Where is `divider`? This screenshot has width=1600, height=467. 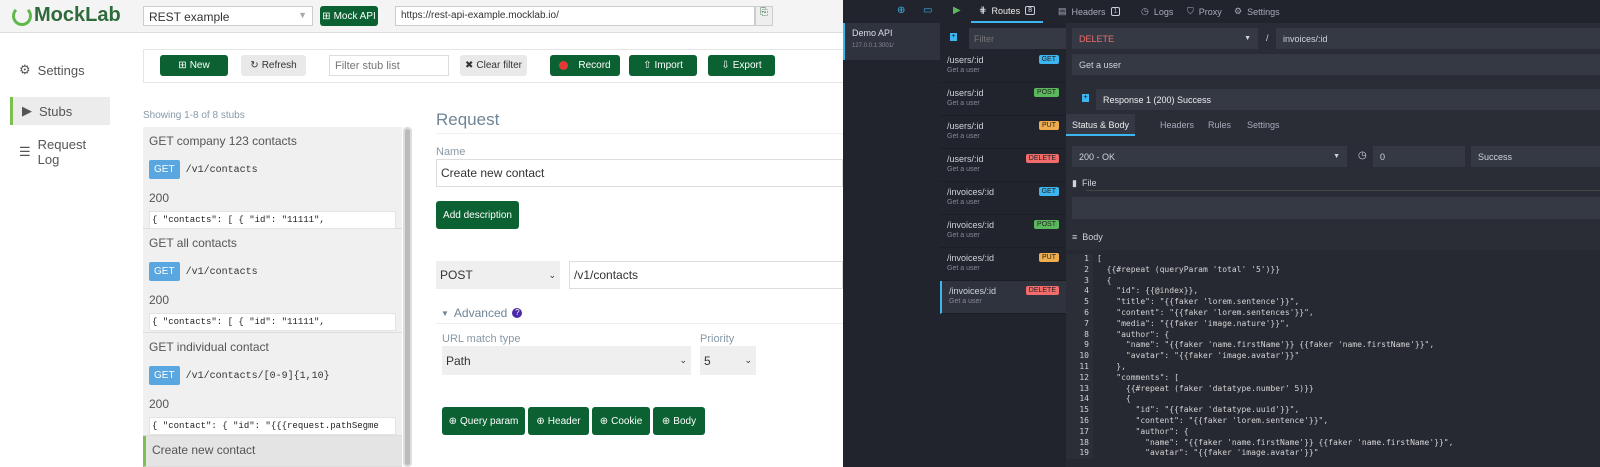
divider is located at coordinates (639, 133).